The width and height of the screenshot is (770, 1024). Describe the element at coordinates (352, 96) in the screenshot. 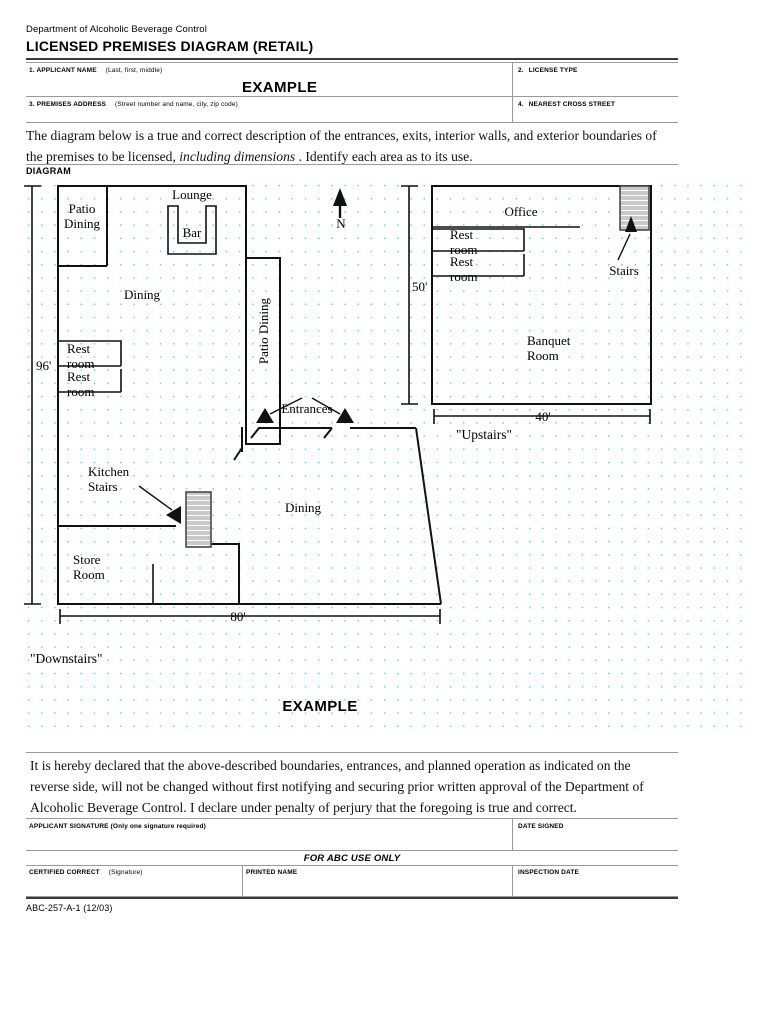

I see `divider-row1` at that location.